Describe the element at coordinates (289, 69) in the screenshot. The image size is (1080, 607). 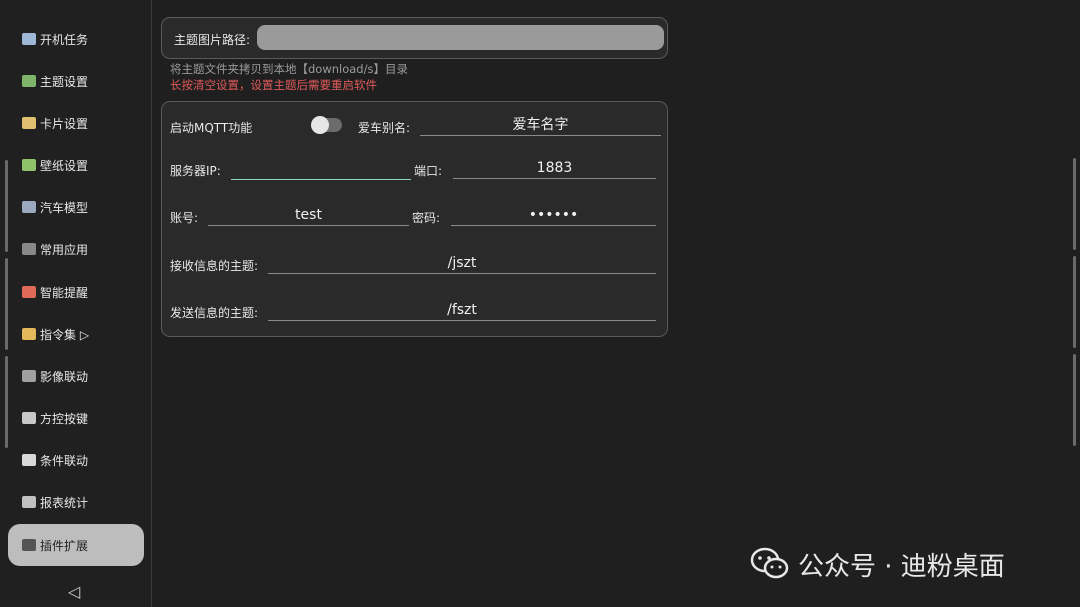
I see `theme-hint-text: 将主题文件夹拷贝到本地【download/s】目录` at that location.